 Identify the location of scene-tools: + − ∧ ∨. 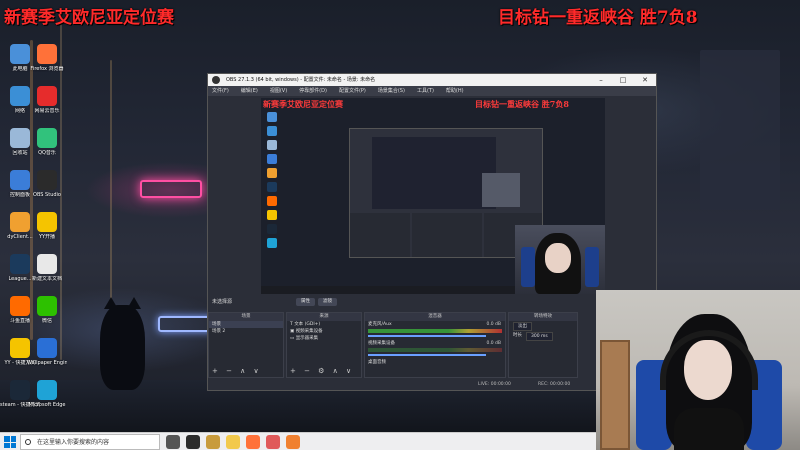
(237, 371).